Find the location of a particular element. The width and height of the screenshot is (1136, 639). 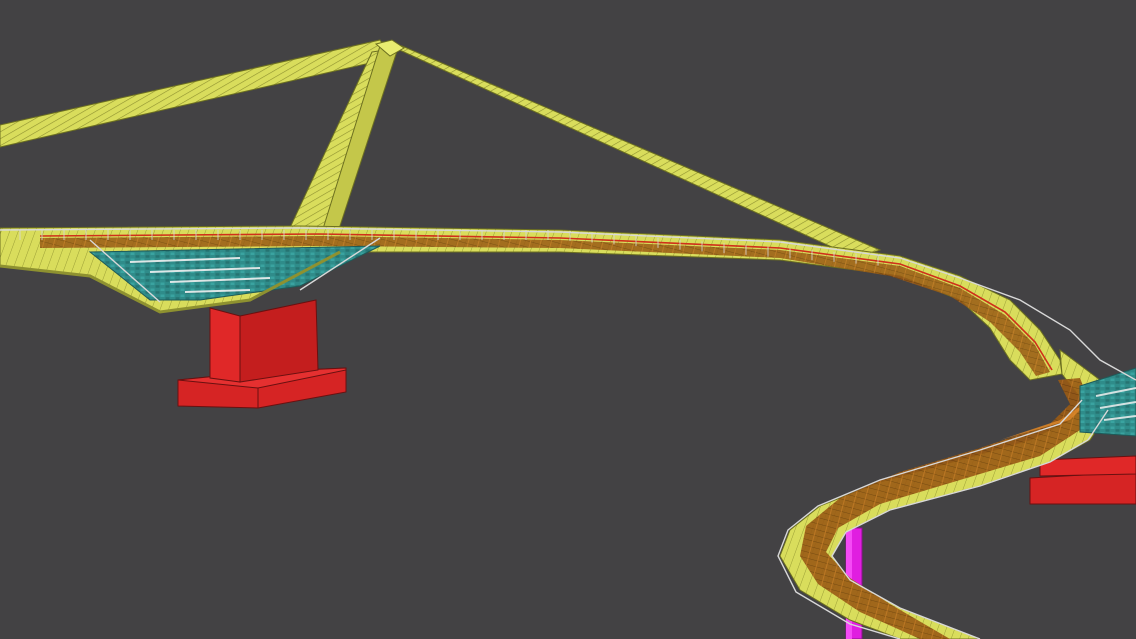

left-pier is located at coordinates (262, 354).